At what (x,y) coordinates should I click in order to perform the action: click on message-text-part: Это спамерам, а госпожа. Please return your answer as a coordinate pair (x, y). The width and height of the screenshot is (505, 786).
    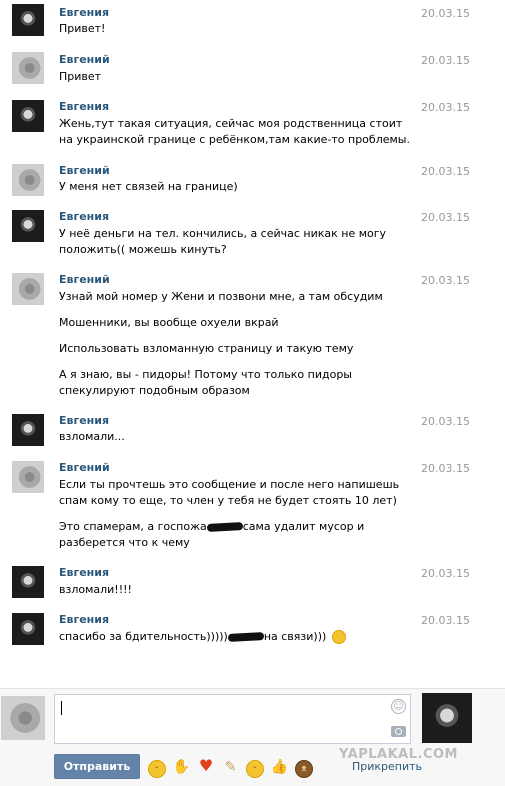
    Looking at the image, I should click on (133, 526).